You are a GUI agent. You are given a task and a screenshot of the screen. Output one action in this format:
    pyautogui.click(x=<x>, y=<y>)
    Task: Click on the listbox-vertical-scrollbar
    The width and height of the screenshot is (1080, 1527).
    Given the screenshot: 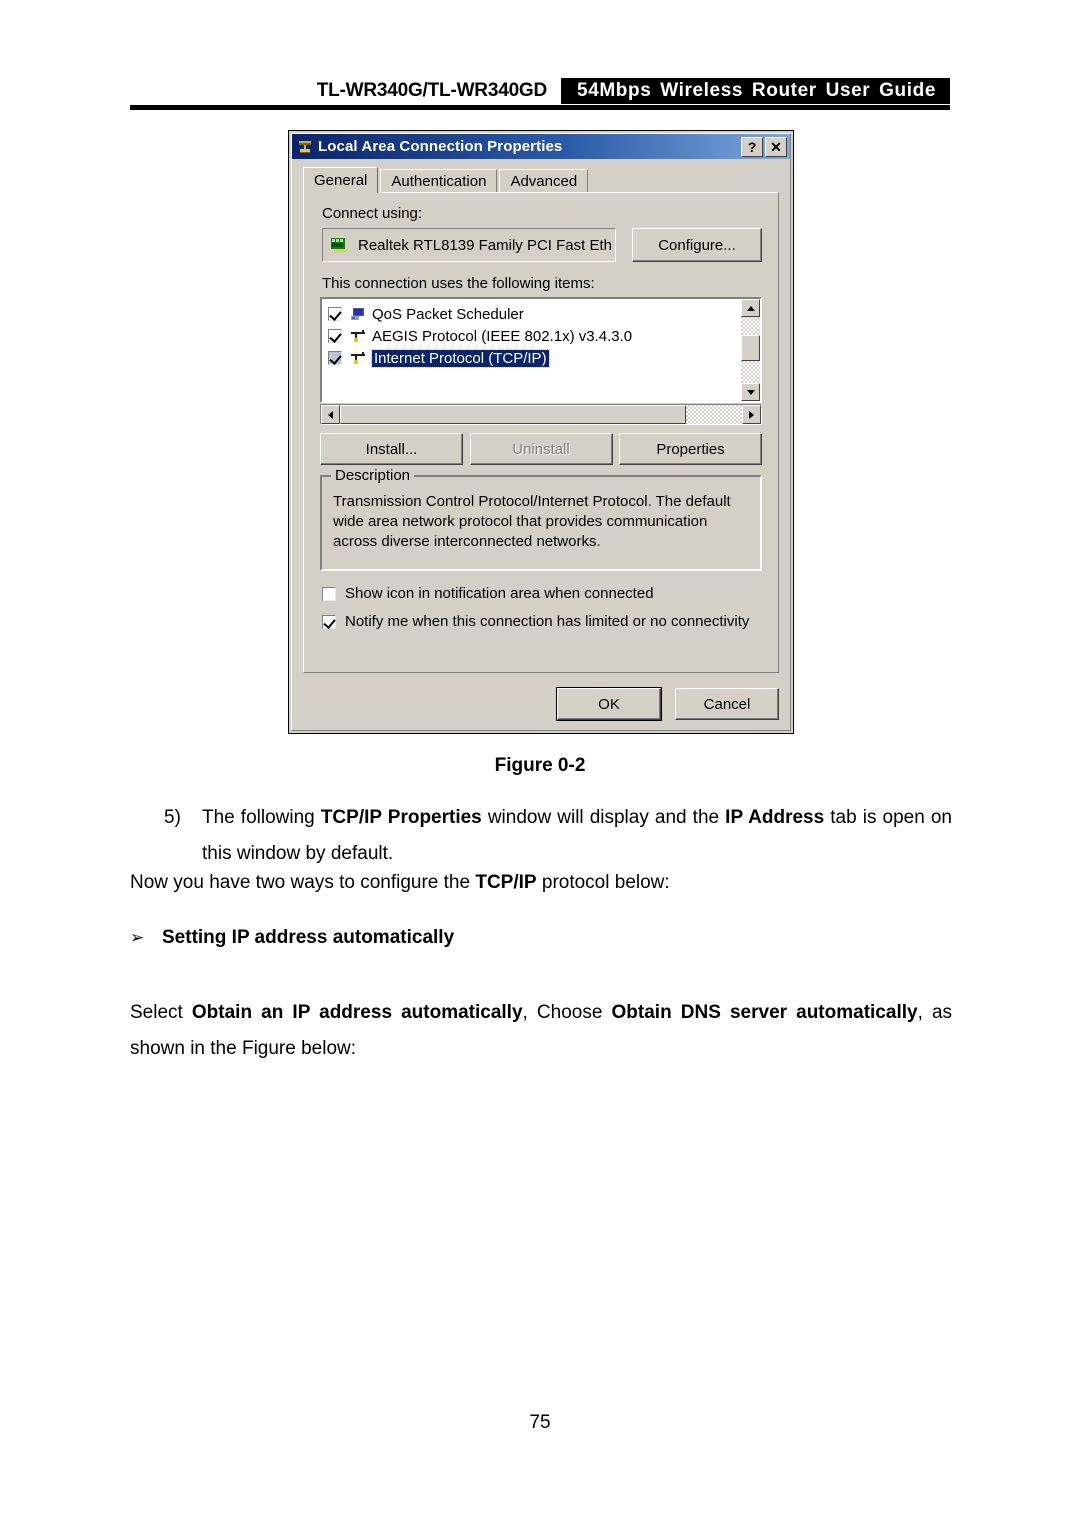 What is the action you would take?
    pyautogui.click(x=750, y=350)
    